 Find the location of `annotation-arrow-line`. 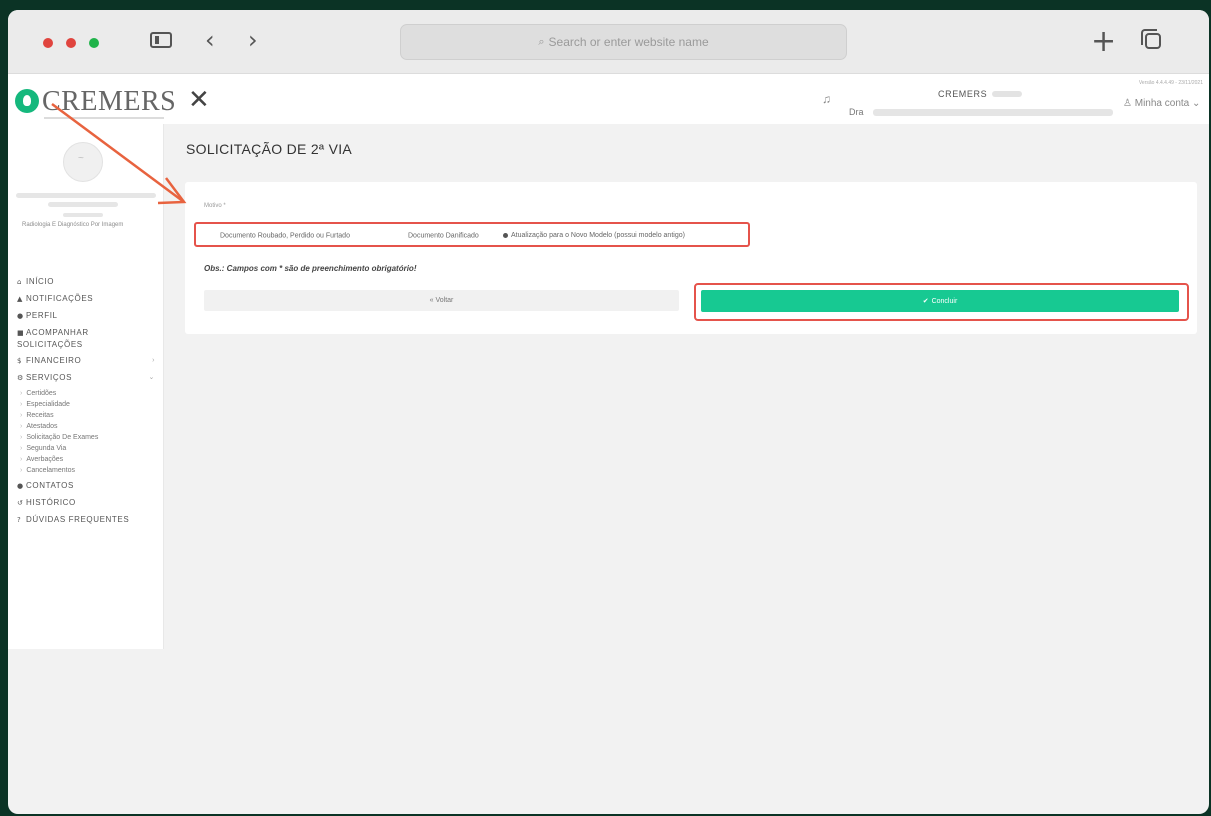

annotation-arrow-line is located at coordinates (118, 153).